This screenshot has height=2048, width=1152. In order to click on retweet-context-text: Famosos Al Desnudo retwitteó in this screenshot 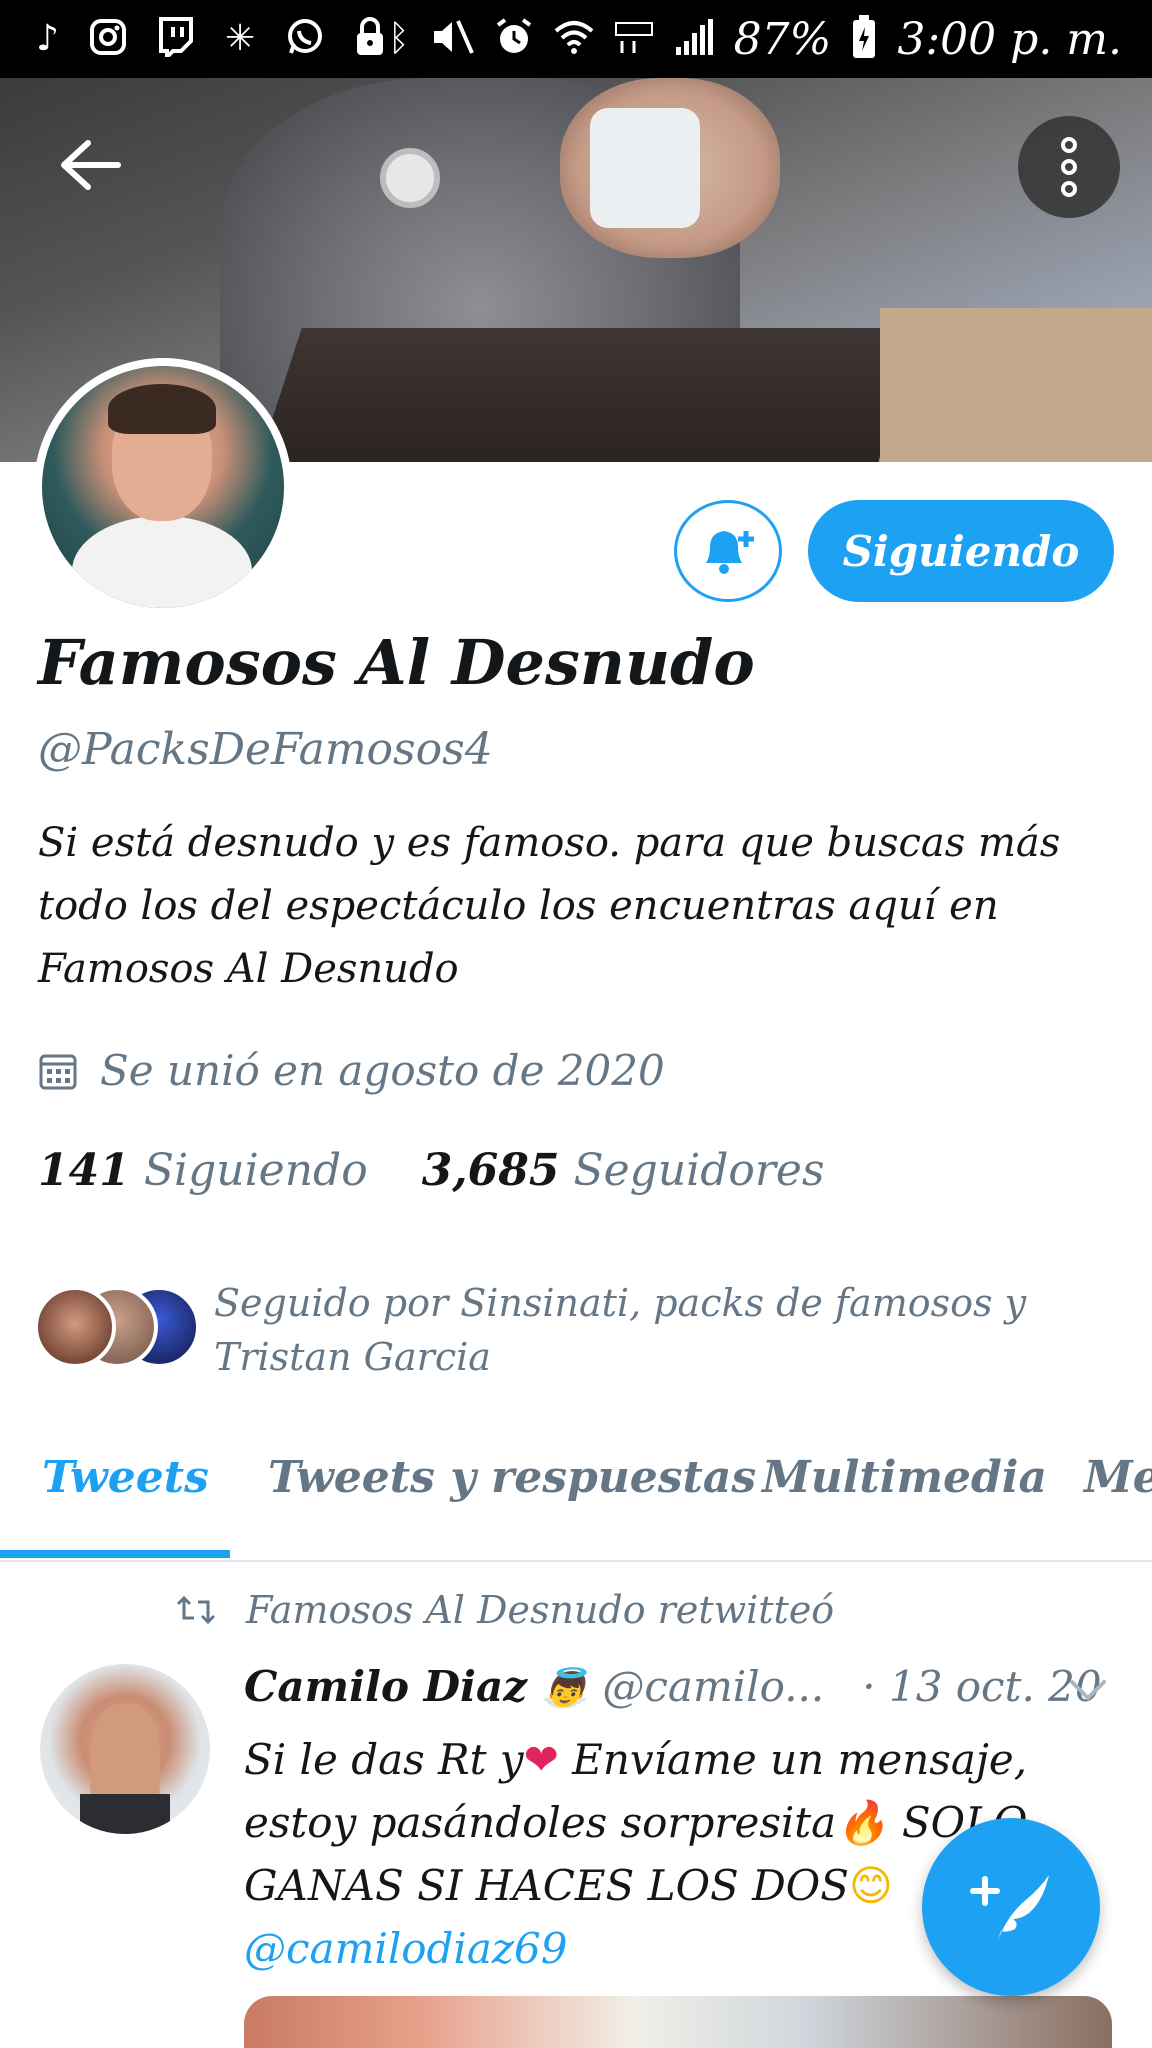, I will do `click(540, 1610)`.